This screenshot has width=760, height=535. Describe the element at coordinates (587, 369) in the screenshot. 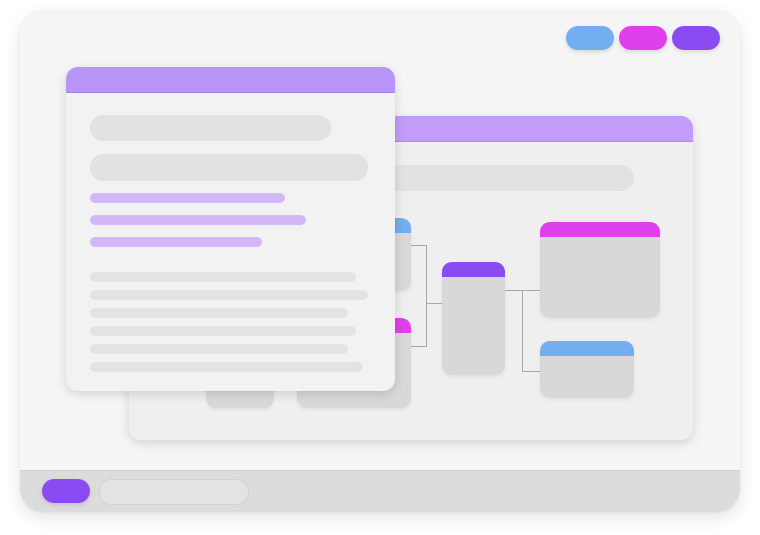

I see `node-blue-right` at that location.